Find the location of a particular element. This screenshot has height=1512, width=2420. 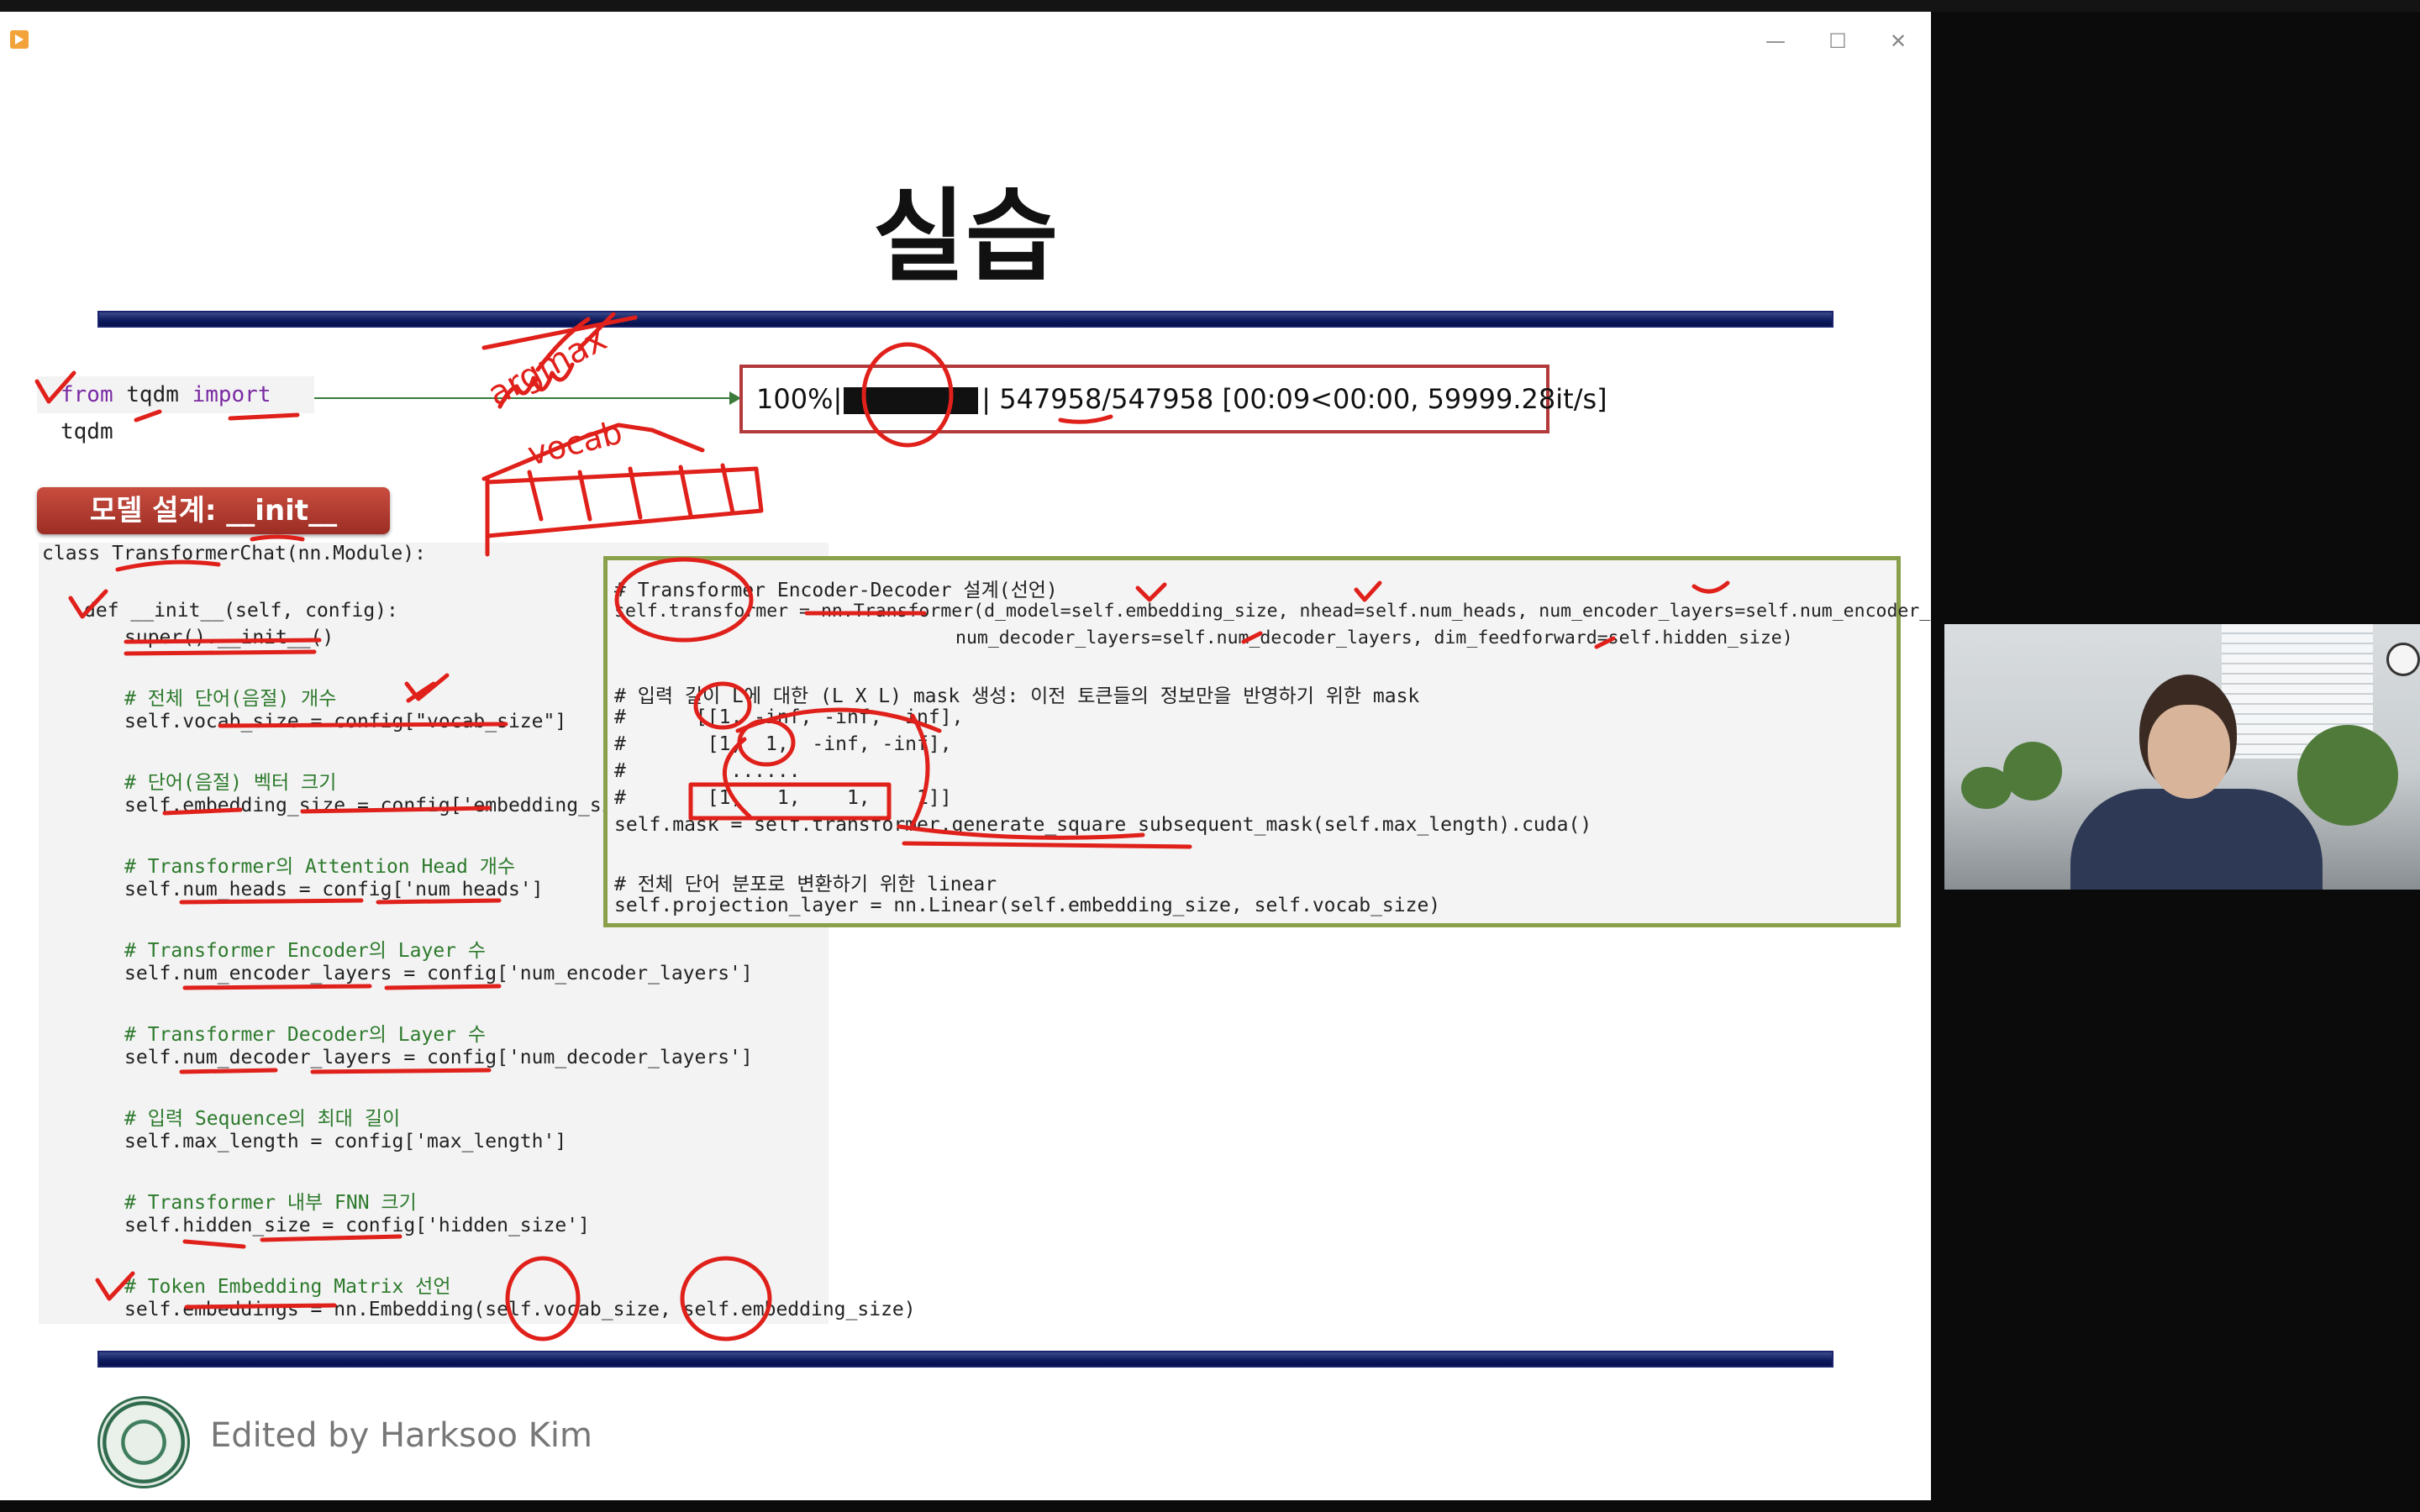

progress-timing: [00:09<00:00, 59999.28it/s] is located at coordinates (1414, 399).